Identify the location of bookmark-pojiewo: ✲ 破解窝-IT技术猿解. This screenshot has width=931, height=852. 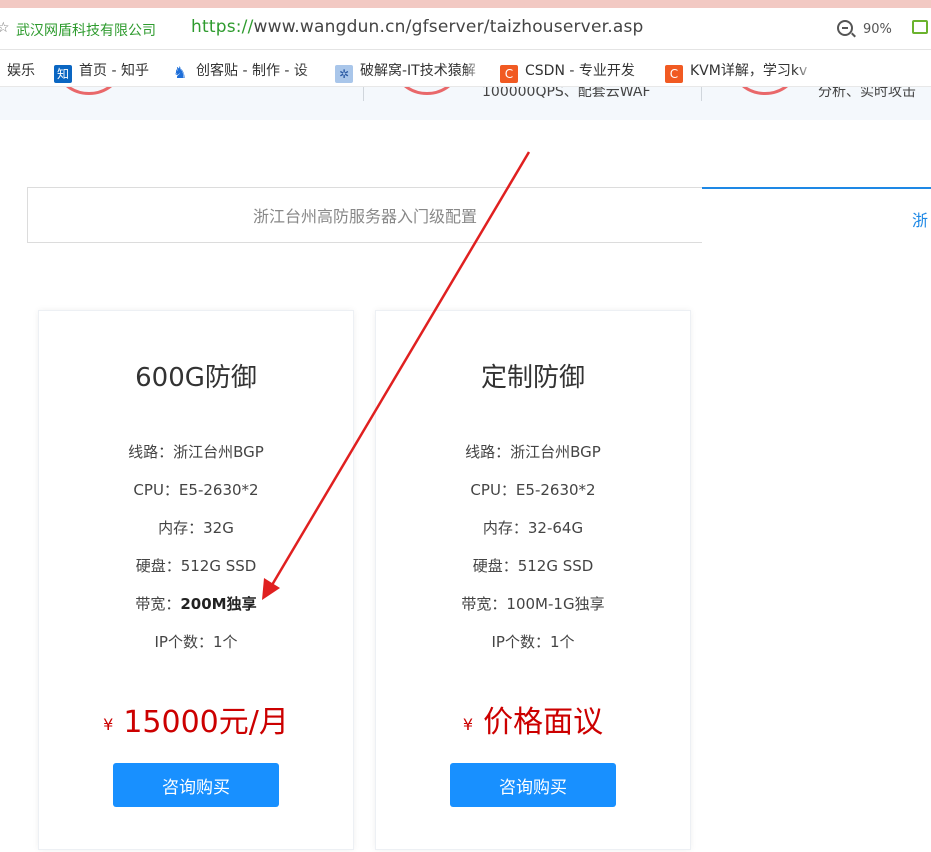
(410, 71).